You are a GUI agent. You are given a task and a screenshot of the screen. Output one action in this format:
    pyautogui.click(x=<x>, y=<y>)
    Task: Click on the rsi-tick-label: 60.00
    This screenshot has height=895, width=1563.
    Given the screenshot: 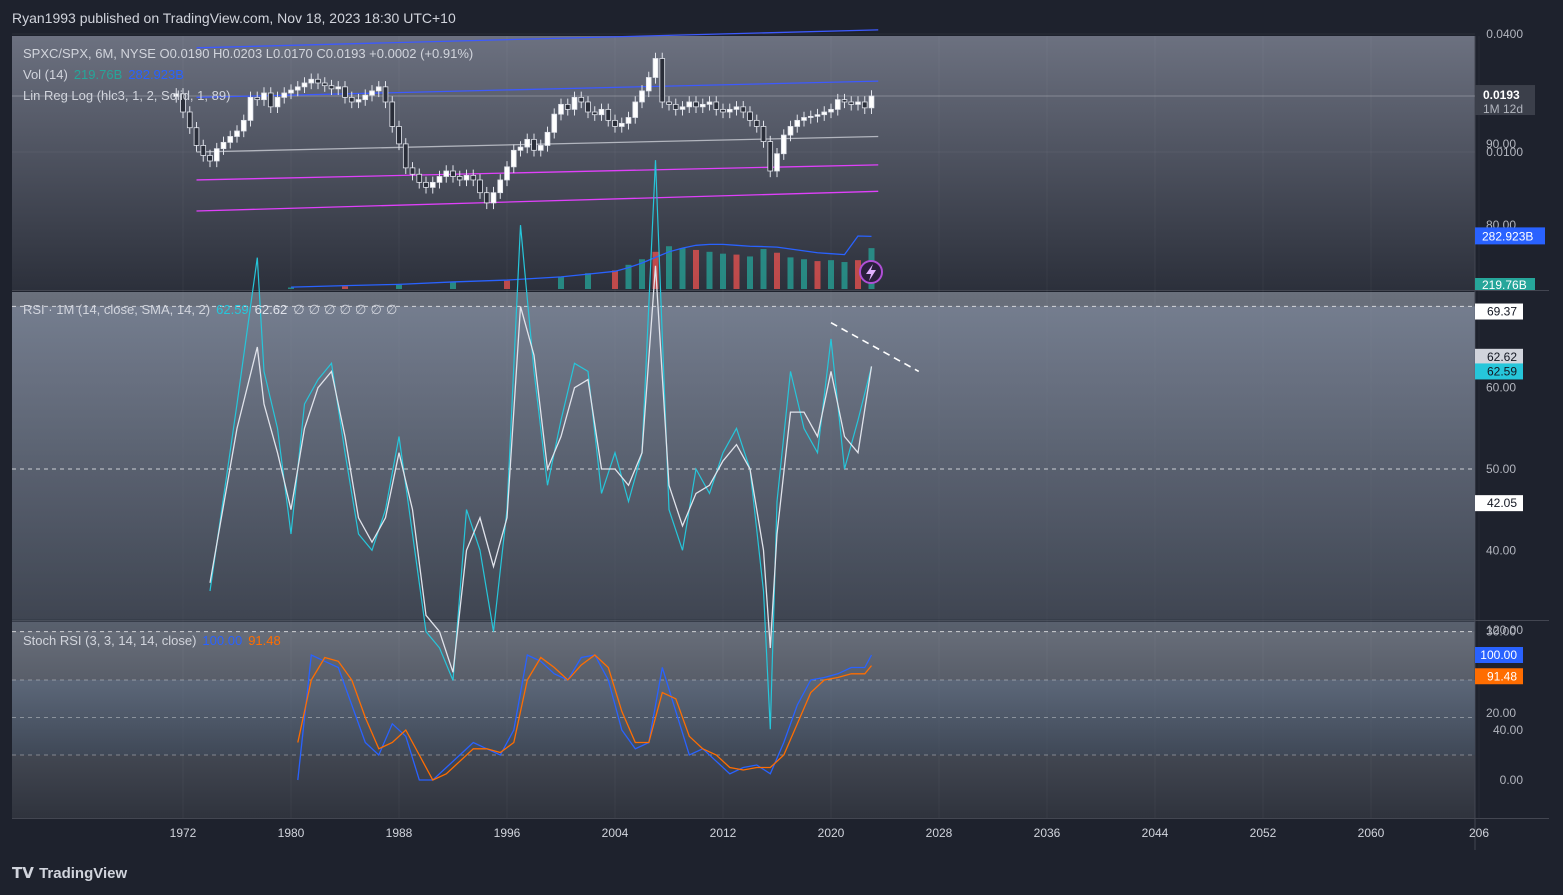 What is the action you would take?
    pyautogui.click(x=1501, y=388)
    